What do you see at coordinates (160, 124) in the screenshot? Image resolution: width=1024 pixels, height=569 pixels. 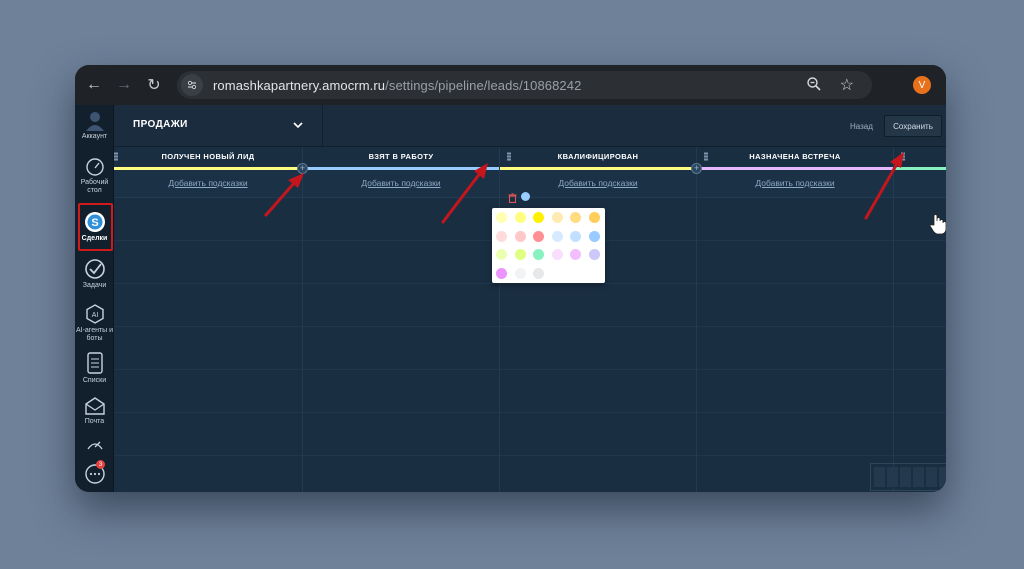 I see `pipeline-name: ПРОДАЖИ` at bounding box center [160, 124].